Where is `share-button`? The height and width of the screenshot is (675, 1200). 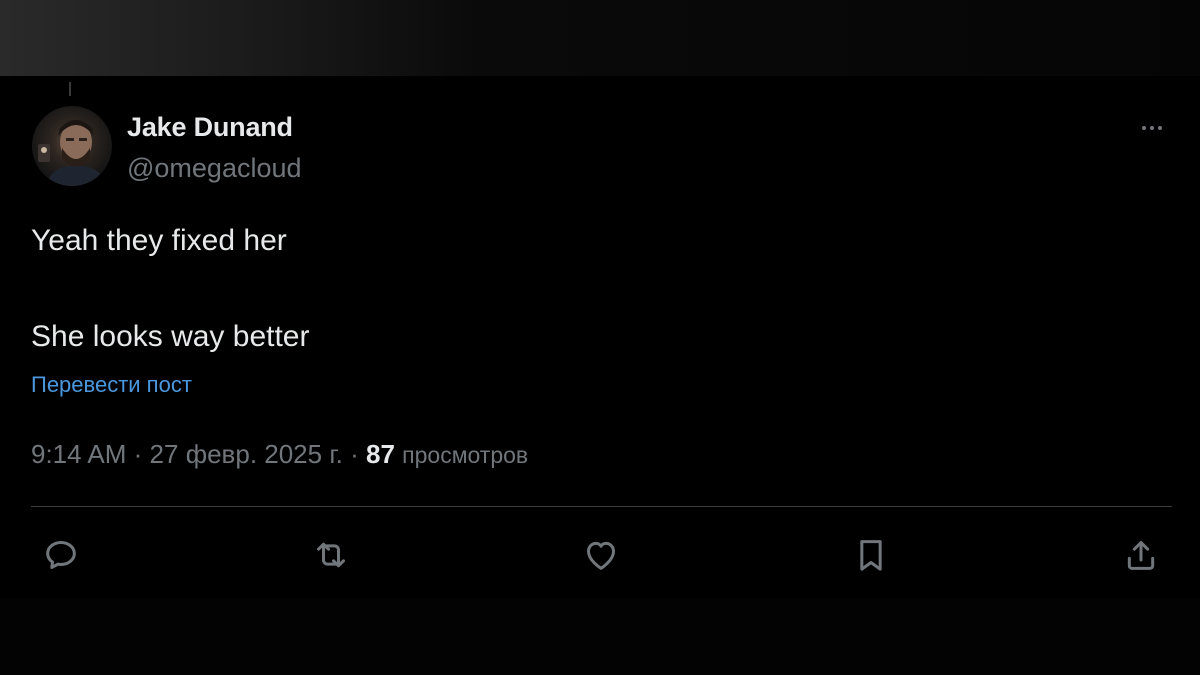
share-button is located at coordinates (1141, 555).